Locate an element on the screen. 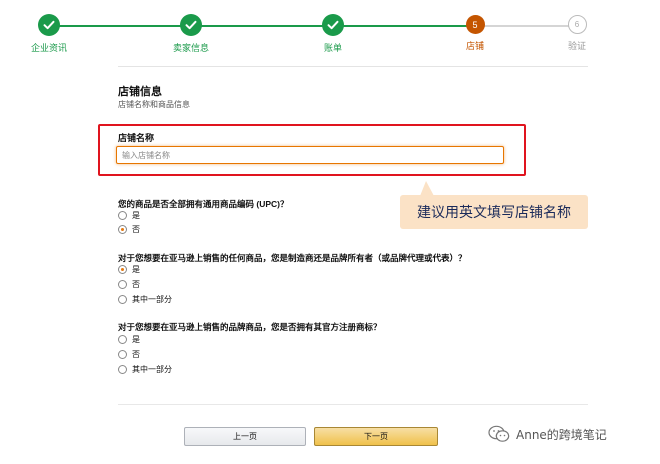  question-trademark: 对于您想要在亚马逊上销售的品牌商品，您是否拥有其官方注册商标？ is located at coordinates (250, 327).